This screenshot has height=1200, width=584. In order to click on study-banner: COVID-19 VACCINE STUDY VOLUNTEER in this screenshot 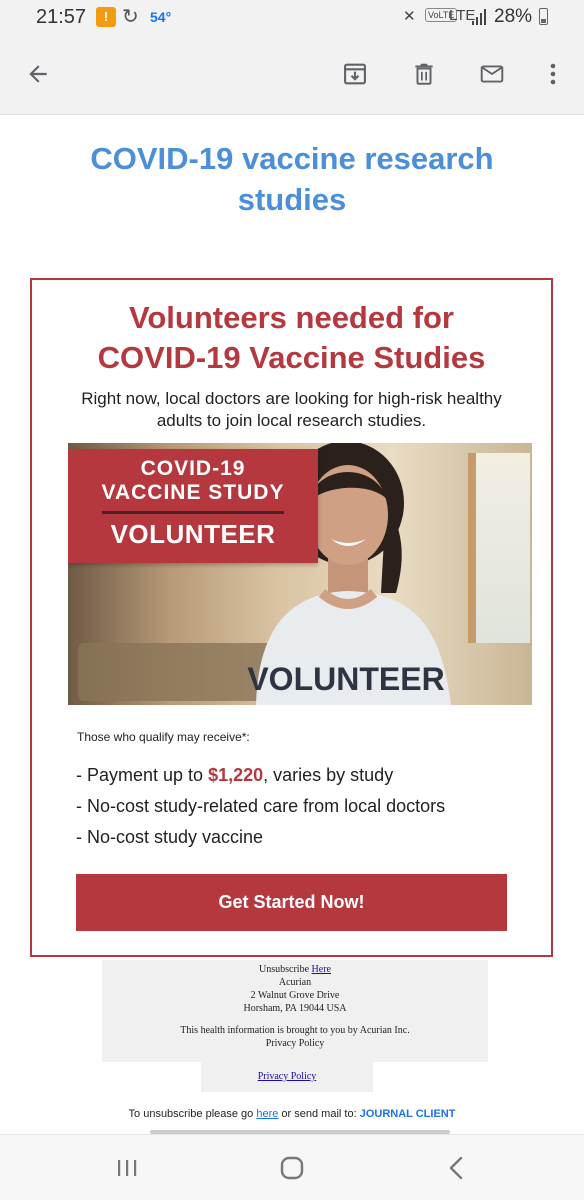, I will do `click(193, 506)`.